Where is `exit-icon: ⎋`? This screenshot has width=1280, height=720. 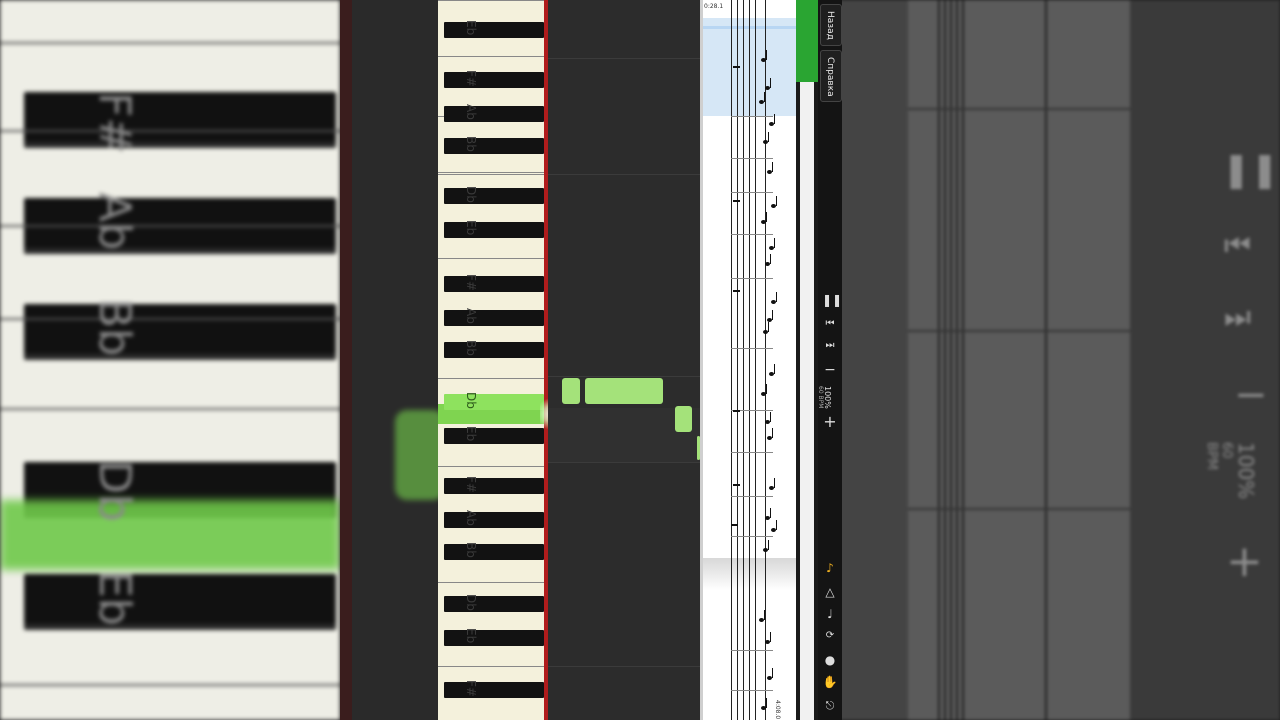
exit-icon: ⎋ is located at coordinates (830, 706).